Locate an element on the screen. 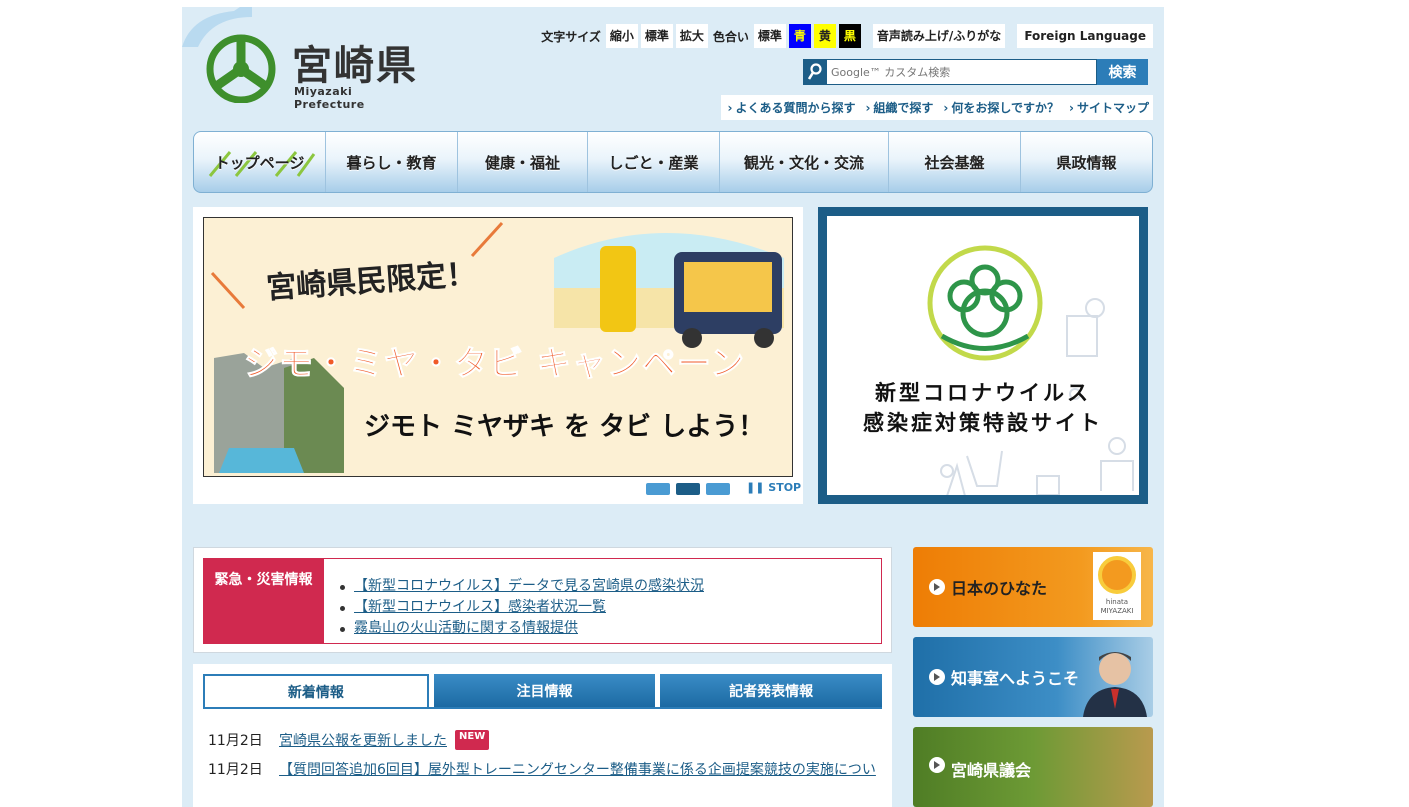 The image size is (1409, 807). corona-banner-inner: 新型コロナウイルス 感染症対策特設サイト is located at coordinates (983, 355).